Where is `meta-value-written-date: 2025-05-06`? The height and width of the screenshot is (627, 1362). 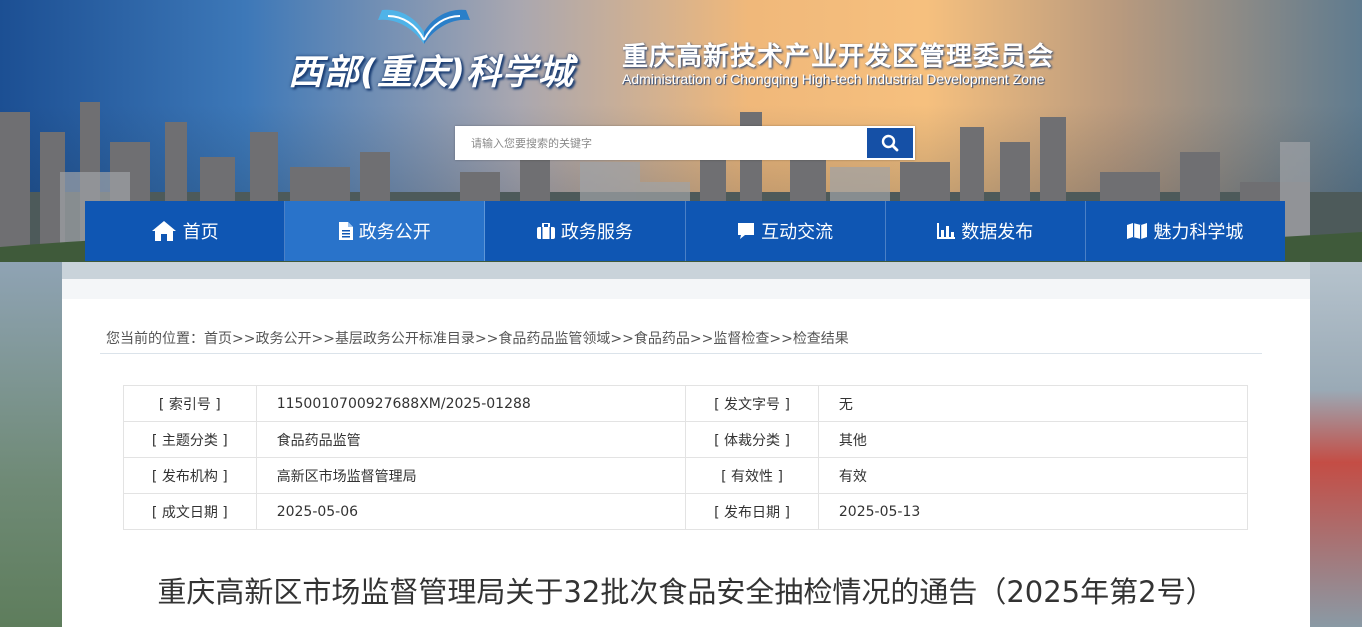
meta-value-written-date: 2025-05-06 is located at coordinates (471, 511).